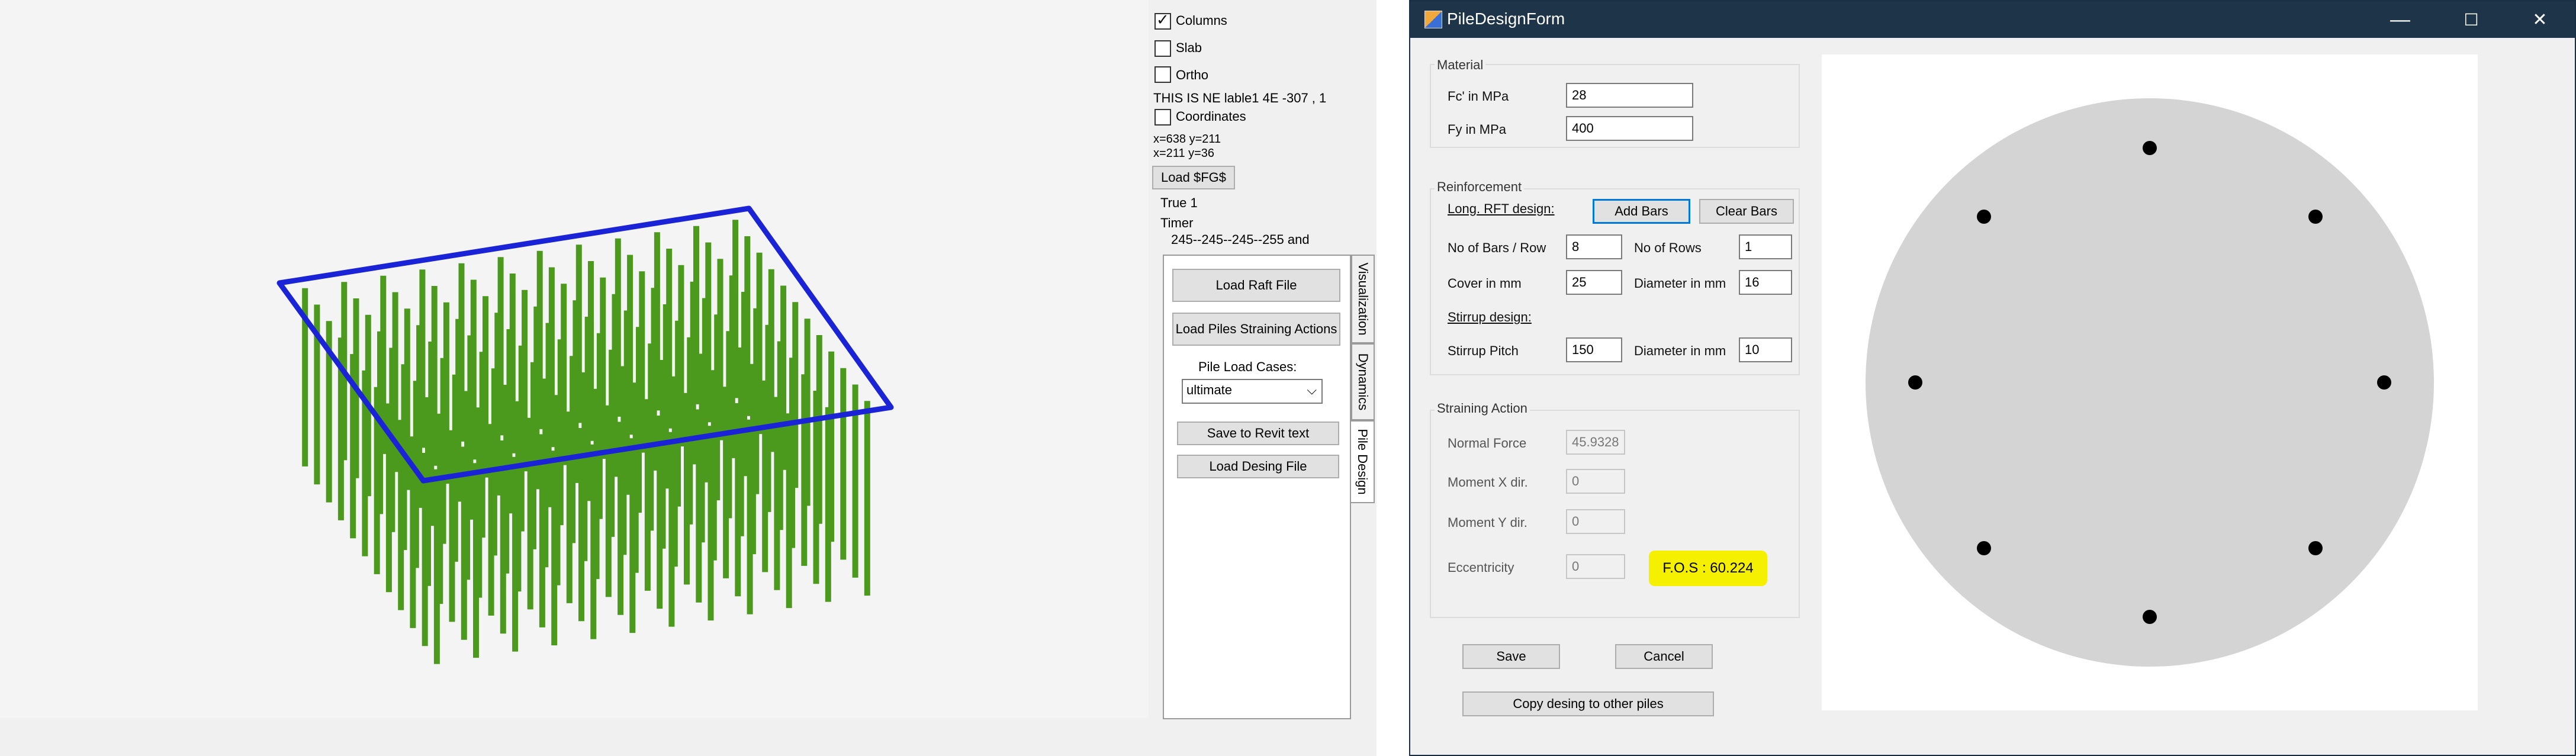 The width and height of the screenshot is (2576, 756). What do you see at coordinates (1363, 299) in the screenshot?
I see `tab-visualization: Visualization` at bounding box center [1363, 299].